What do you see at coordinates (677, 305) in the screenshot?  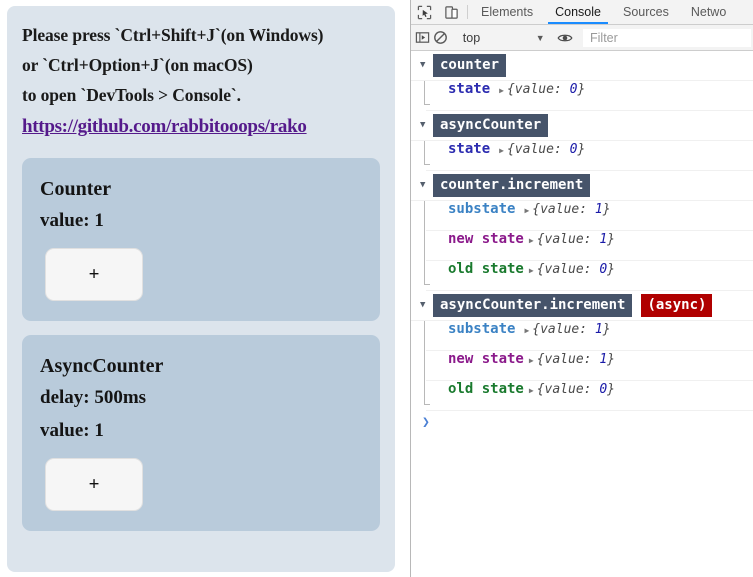 I see `async-badge: (async)` at bounding box center [677, 305].